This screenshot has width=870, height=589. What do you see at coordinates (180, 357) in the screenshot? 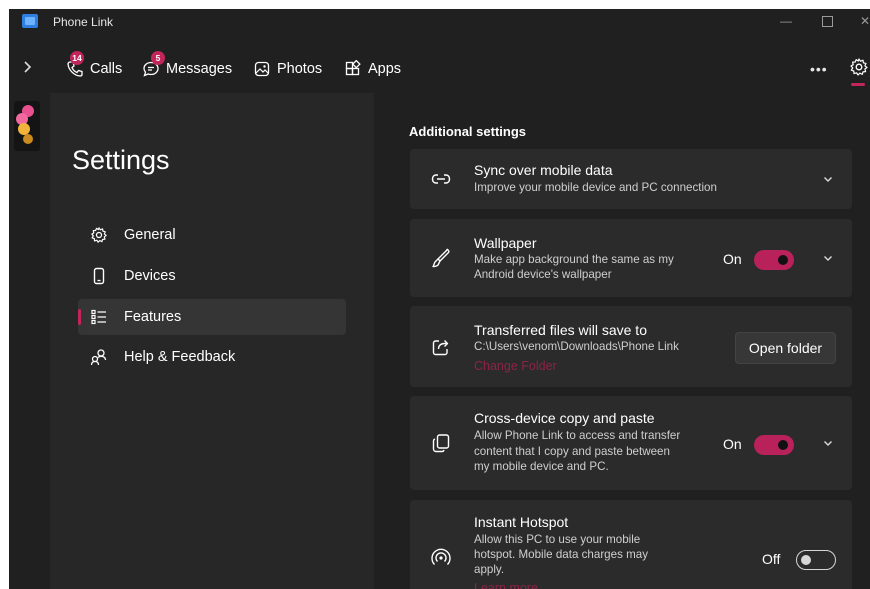
I see `sidebar-item-label: Help & Feedback` at bounding box center [180, 357].